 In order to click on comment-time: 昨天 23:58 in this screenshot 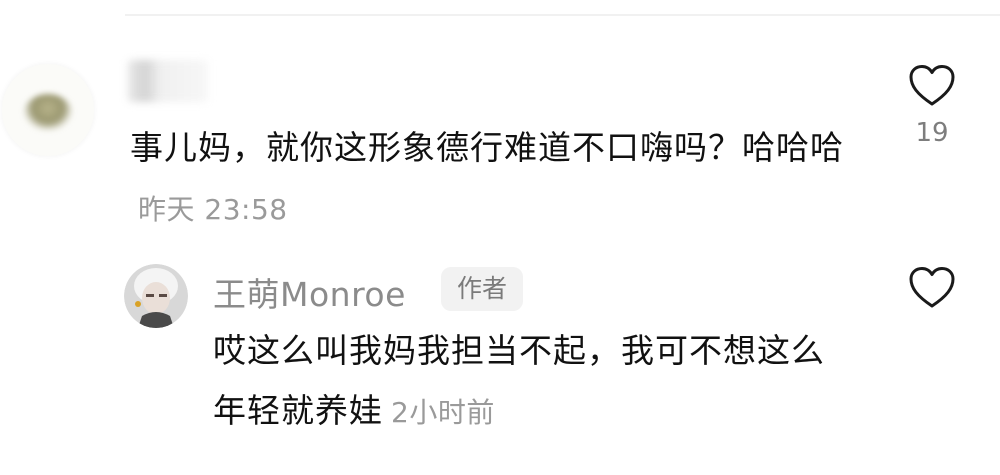, I will do `click(213, 209)`.